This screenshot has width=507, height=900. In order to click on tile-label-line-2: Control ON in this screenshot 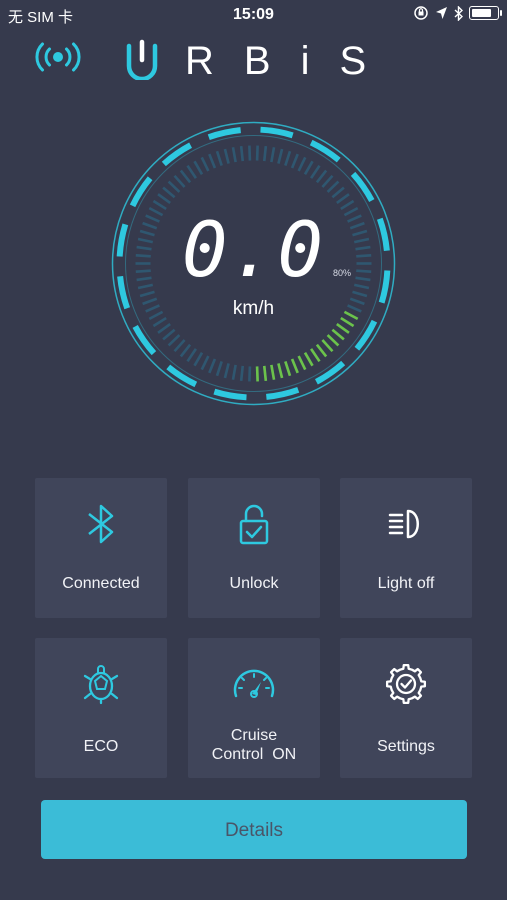, I will do `click(254, 754)`.